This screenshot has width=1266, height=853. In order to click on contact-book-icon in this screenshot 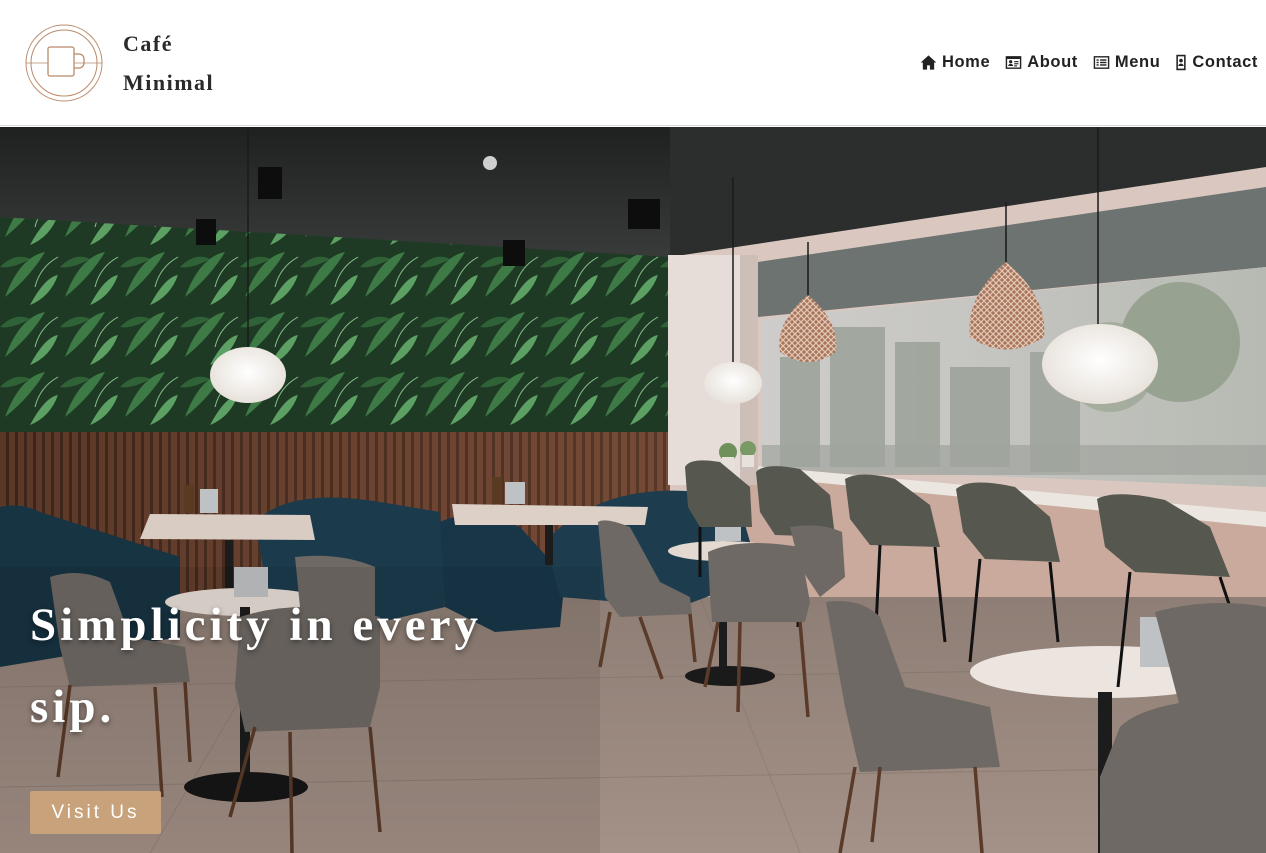, I will do `click(1181, 62)`.